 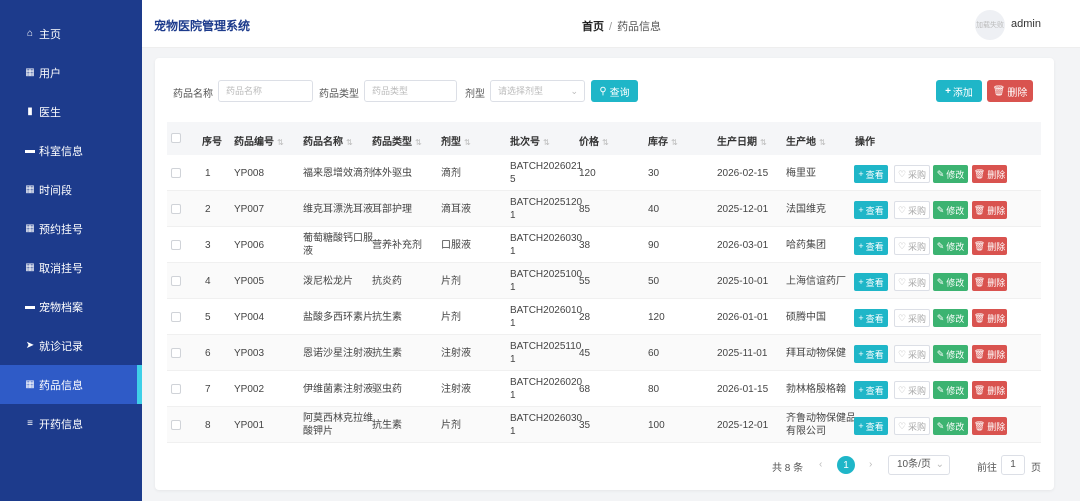 I want to click on sidebar-item-5: ▦ 预约挂号, so click(x=71, y=228).